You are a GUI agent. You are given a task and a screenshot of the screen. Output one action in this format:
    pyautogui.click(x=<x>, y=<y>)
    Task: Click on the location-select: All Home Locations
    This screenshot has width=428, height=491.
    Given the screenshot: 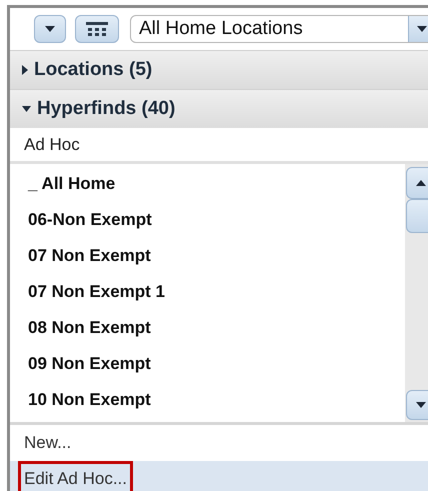 What is the action you would take?
    pyautogui.click(x=279, y=29)
    